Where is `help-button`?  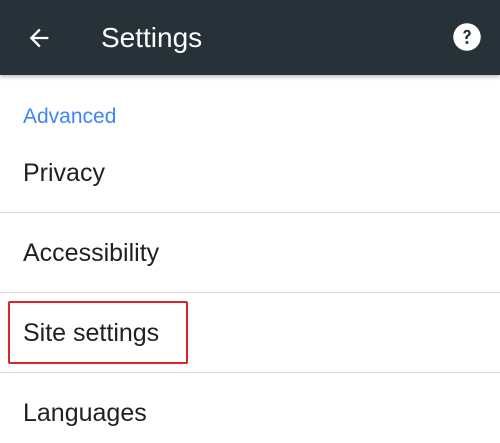 help-button is located at coordinates (467, 37).